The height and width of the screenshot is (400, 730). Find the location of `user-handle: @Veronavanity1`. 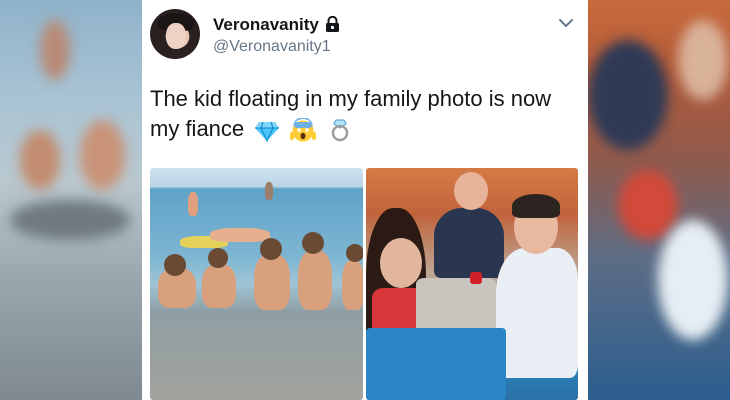

user-handle: @Veronavanity1 is located at coordinates (272, 47).